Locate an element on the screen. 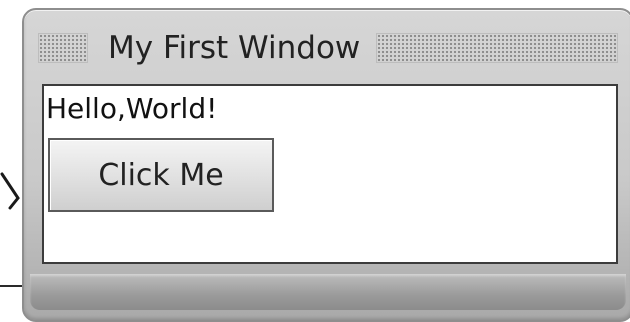  drag-grip-right is located at coordinates (497, 48).